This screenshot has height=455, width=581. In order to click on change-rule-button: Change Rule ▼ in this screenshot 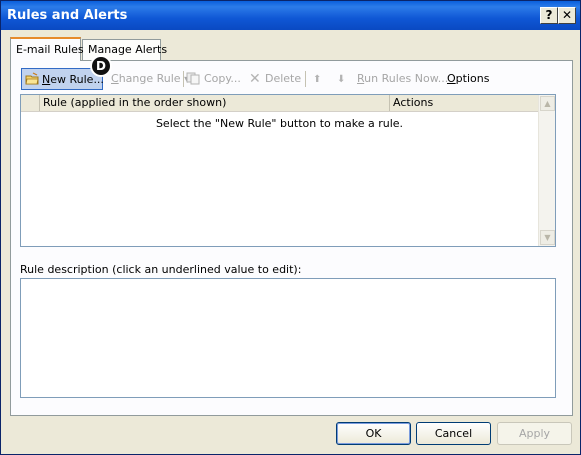, I will do `click(150, 79)`.